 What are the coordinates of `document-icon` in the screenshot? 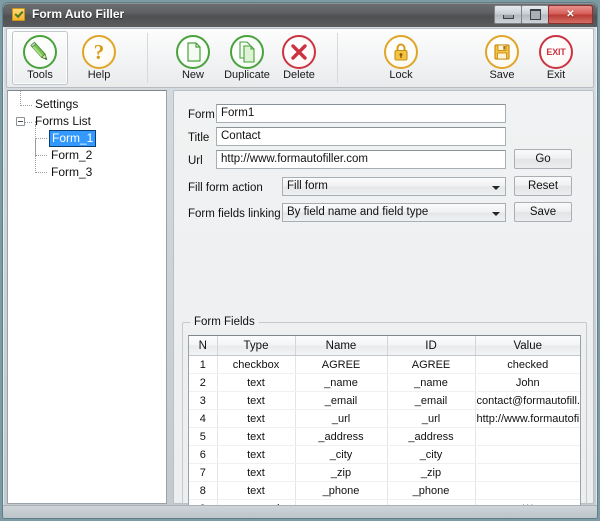 It's located at (193, 52).